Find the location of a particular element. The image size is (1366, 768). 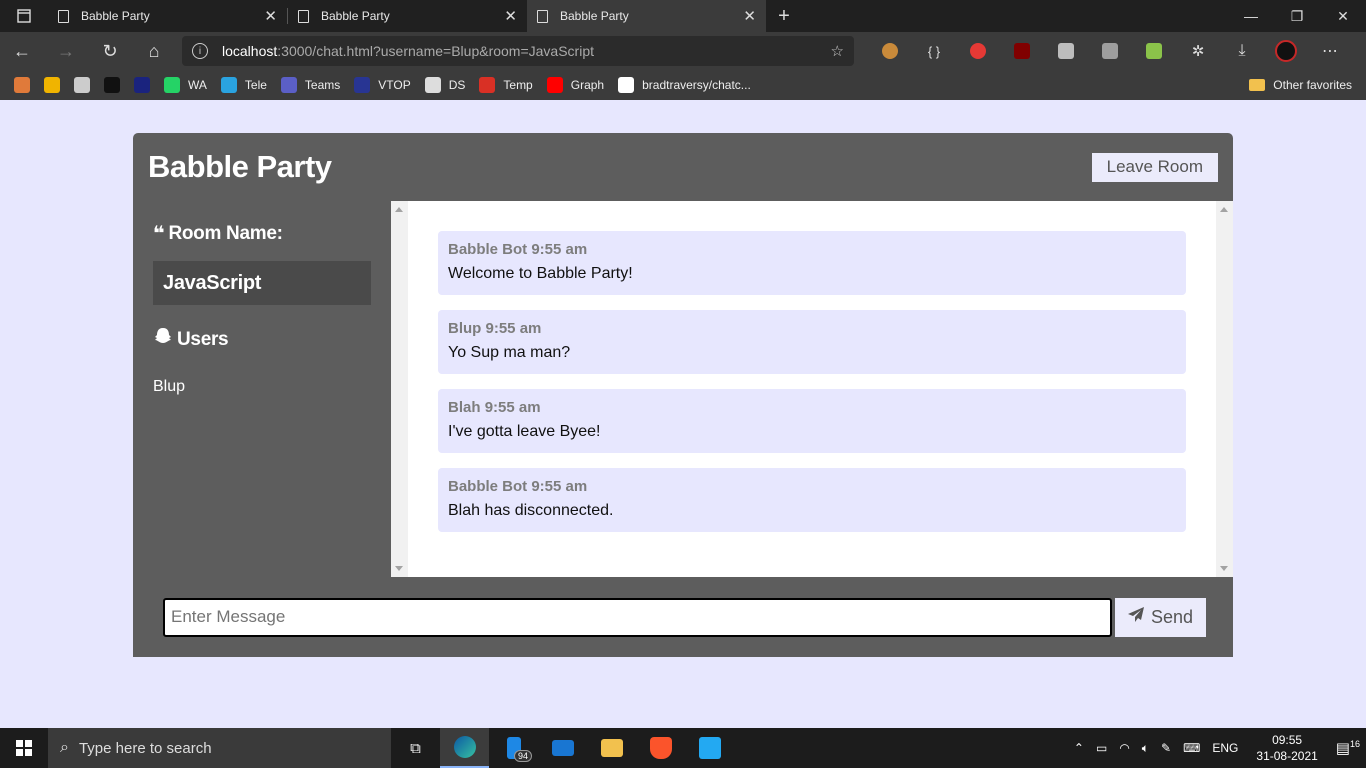

new-tab-icon: + is located at coordinates (784, 16).